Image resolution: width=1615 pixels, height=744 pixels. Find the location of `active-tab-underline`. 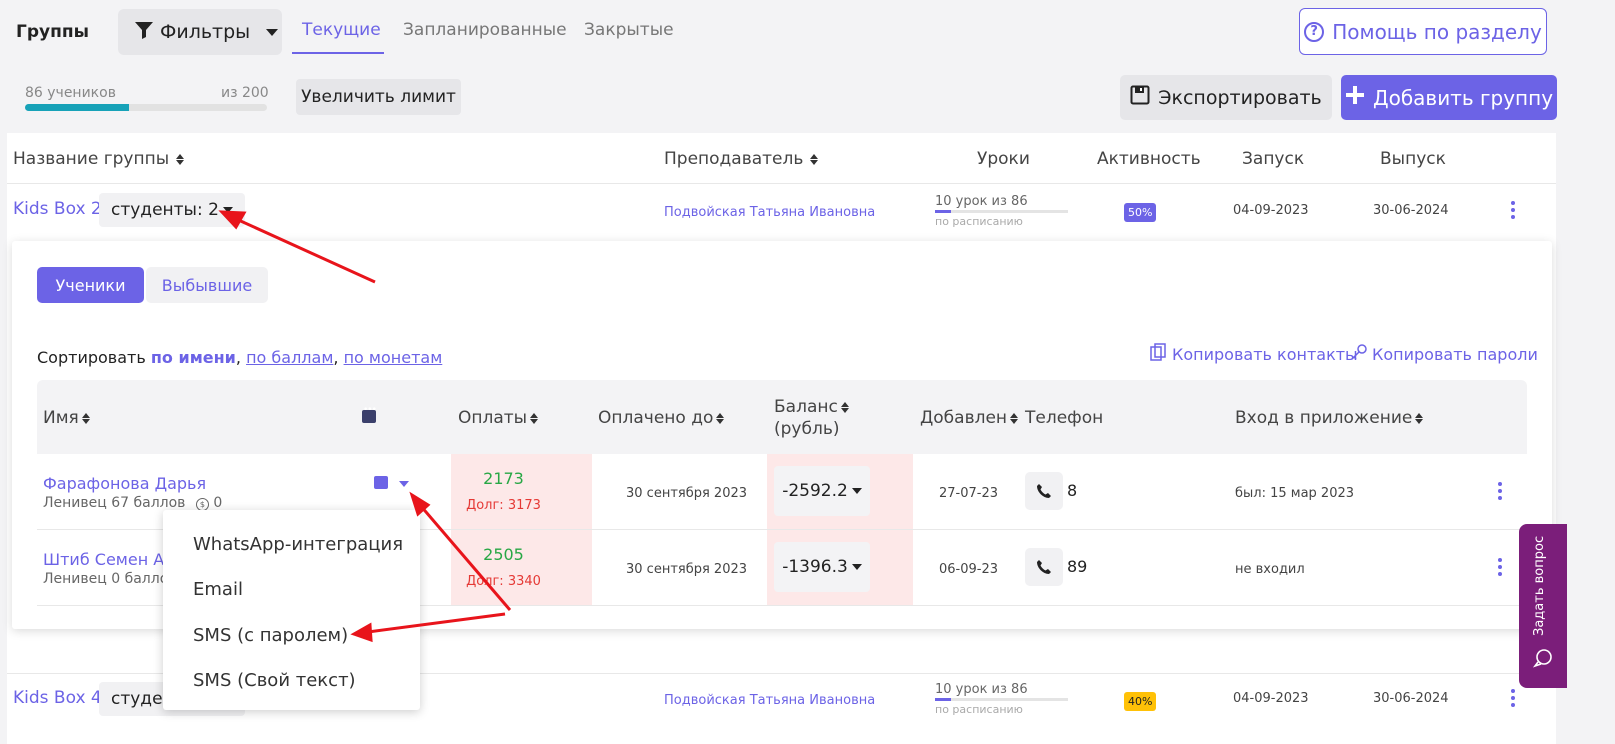

active-tab-underline is located at coordinates (338, 53).